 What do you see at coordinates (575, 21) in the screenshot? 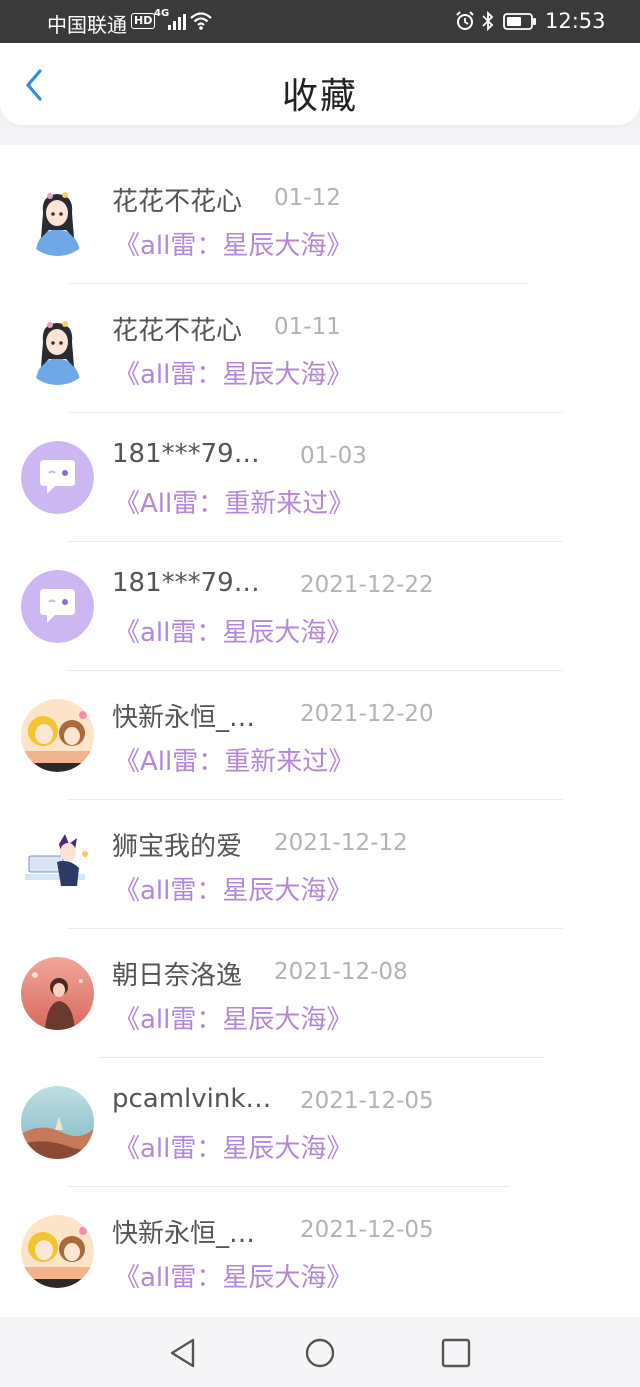
I see `status-time: 12:53` at bounding box center [575, 21].